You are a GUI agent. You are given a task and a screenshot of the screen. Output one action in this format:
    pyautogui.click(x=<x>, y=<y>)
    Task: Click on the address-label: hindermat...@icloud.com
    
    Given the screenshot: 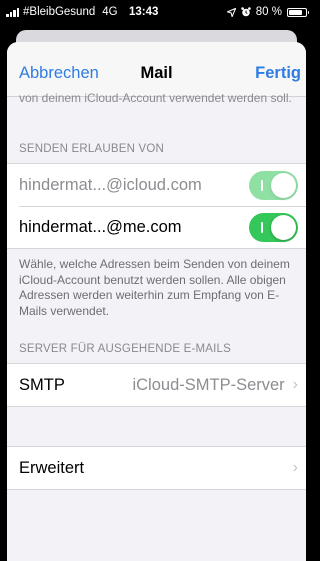 What is the action you would take?
    pyautogui.click(x=110, y=184)
    